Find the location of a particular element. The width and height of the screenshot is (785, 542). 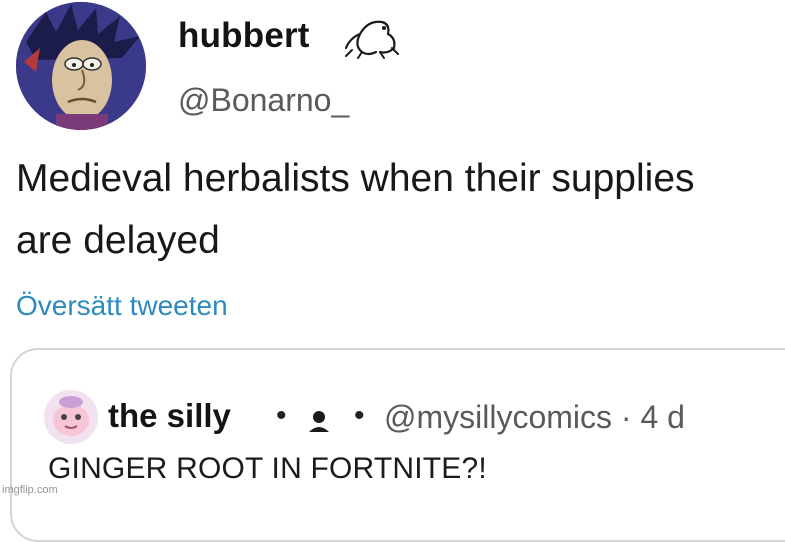

quoted-author-name: the silly is located at coordinates (169, 416).